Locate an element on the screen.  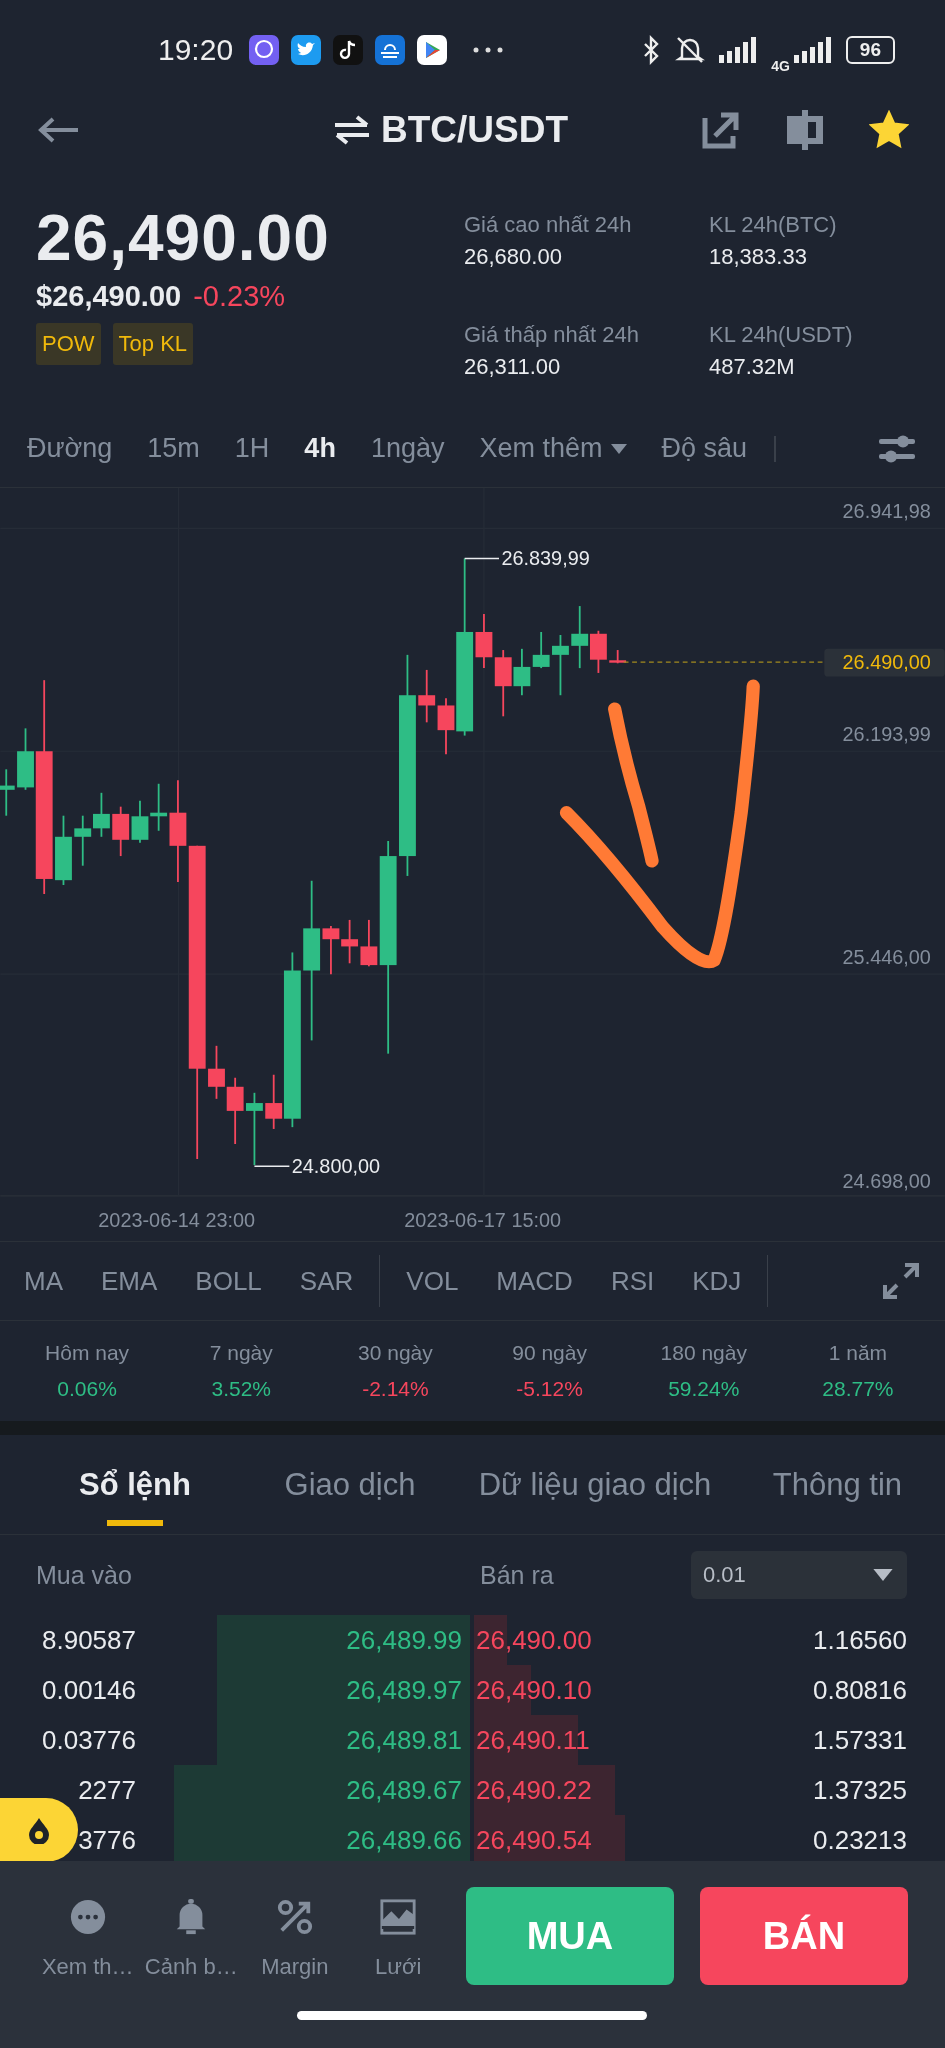
bid-price: 26,489.97 is located at coordinates (404, 1690).